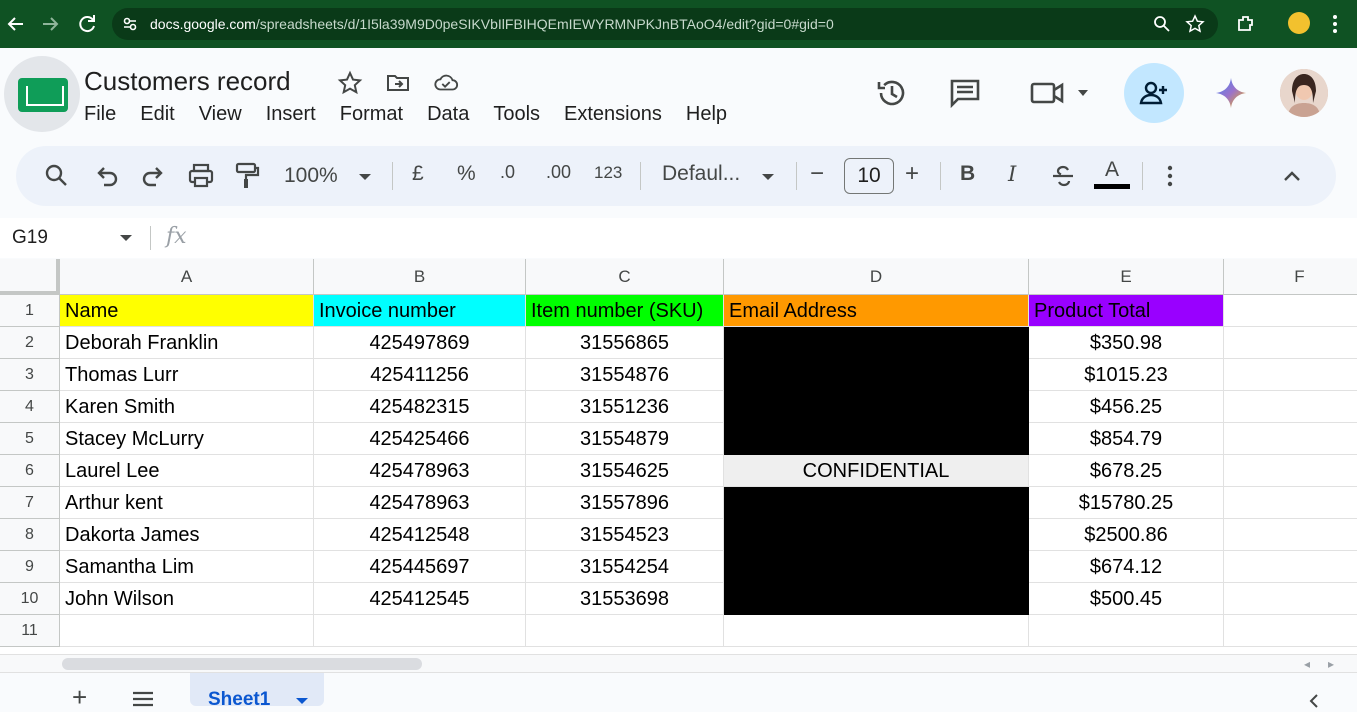  I want to click on kebab-menu-icon, so click(1335, 24).